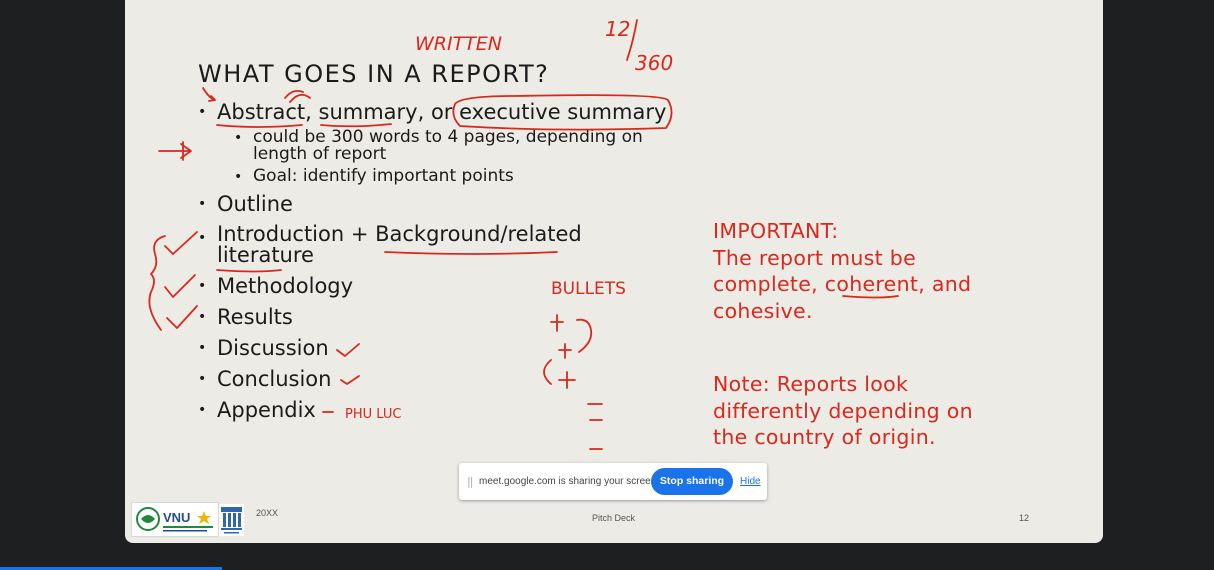 The width and height of the screenshot is (1214, 570). Describe the element at coordinates (249, 271) in the screenshot. I see `ink-underline-literature` at that location.